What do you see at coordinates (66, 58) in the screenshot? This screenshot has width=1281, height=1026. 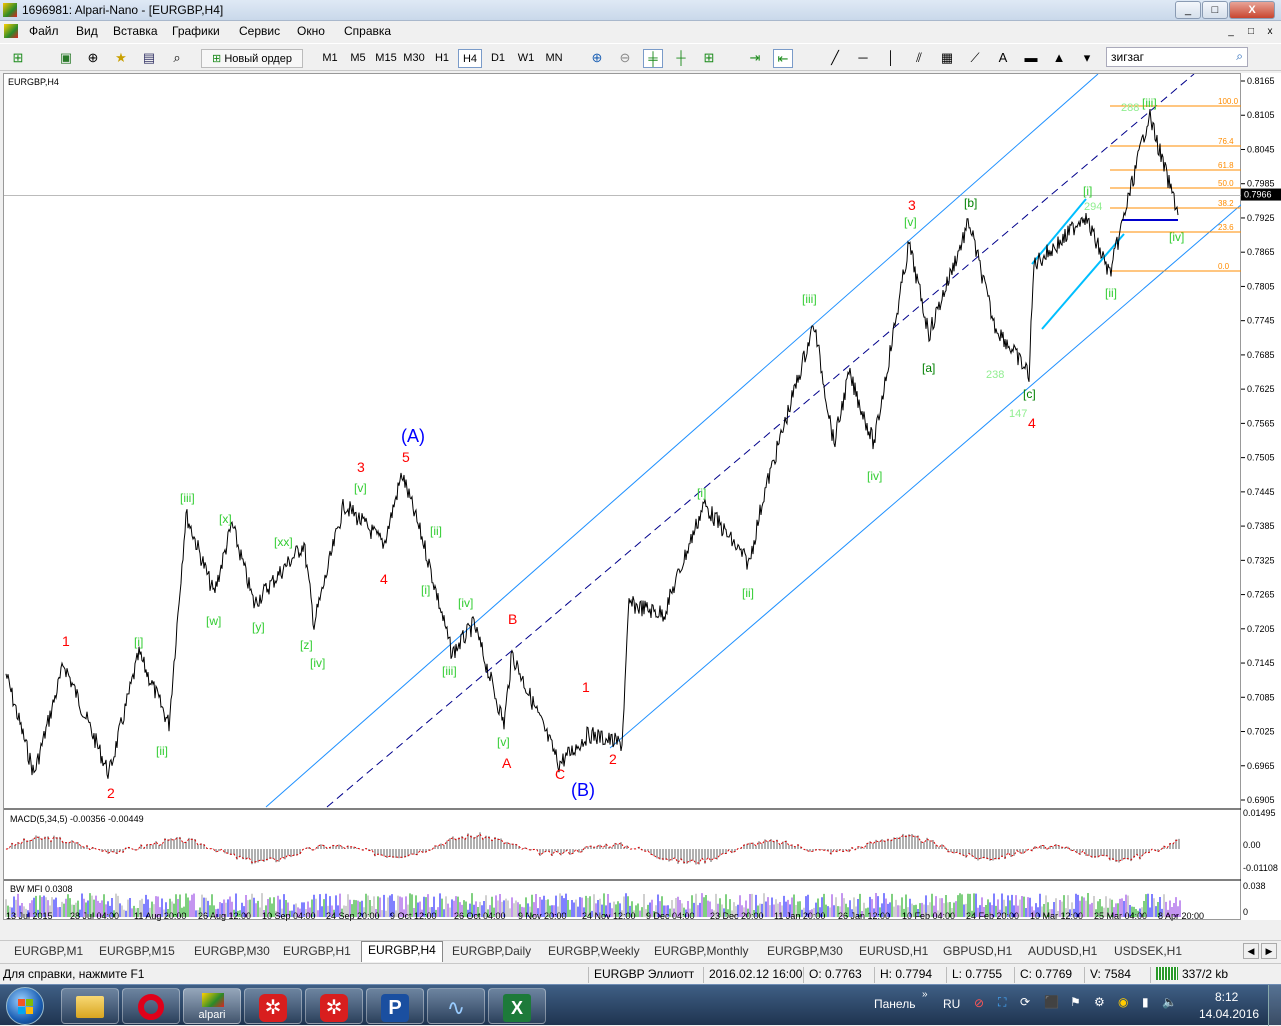 I see `market-watch-icon: ▣` at bounding box center [66, 58].